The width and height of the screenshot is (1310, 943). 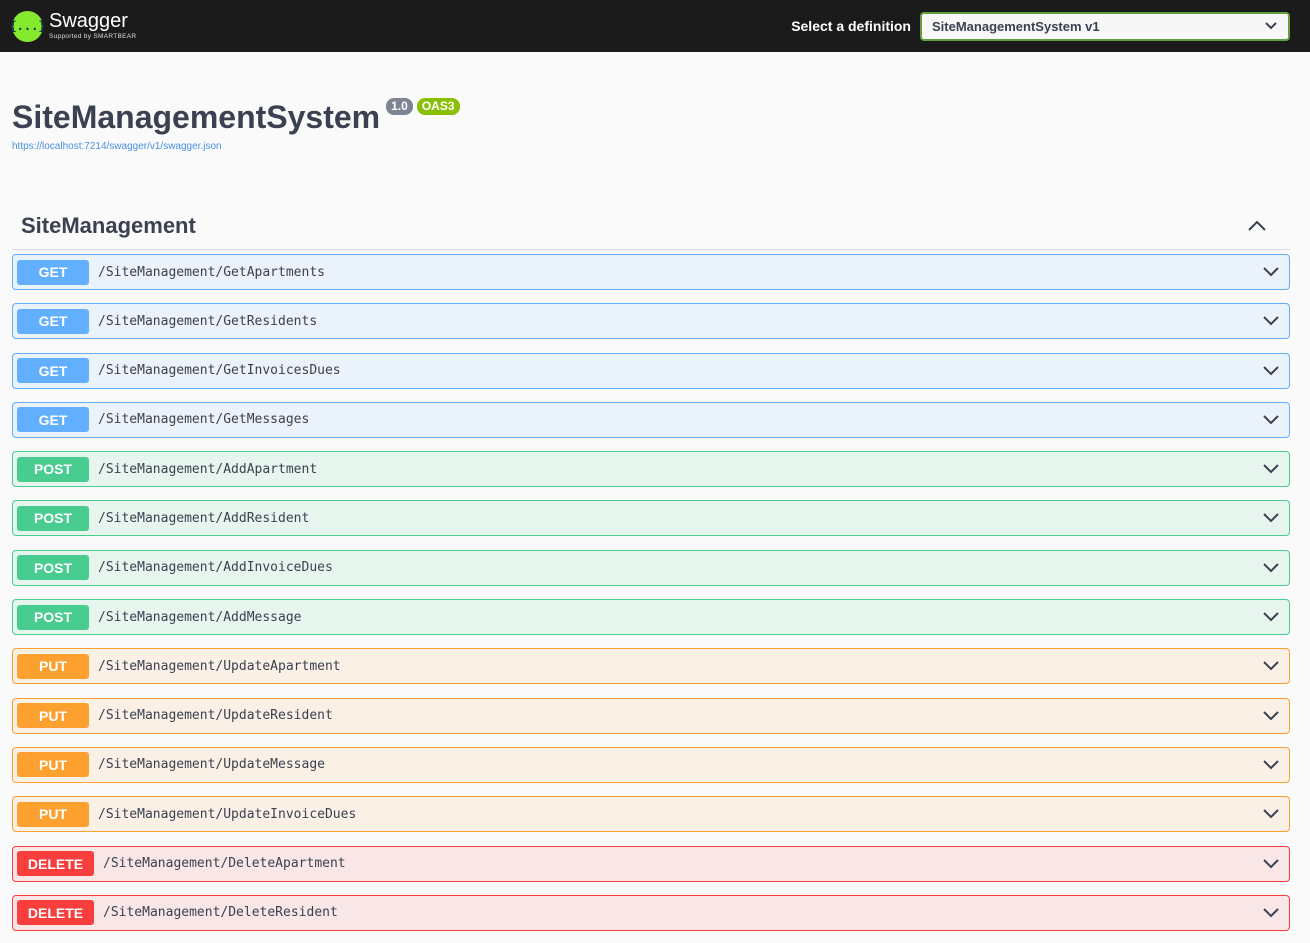 I want to click on operation-row: PUT/SiteManagement/UpdateResident, so click(x=651, y=715).